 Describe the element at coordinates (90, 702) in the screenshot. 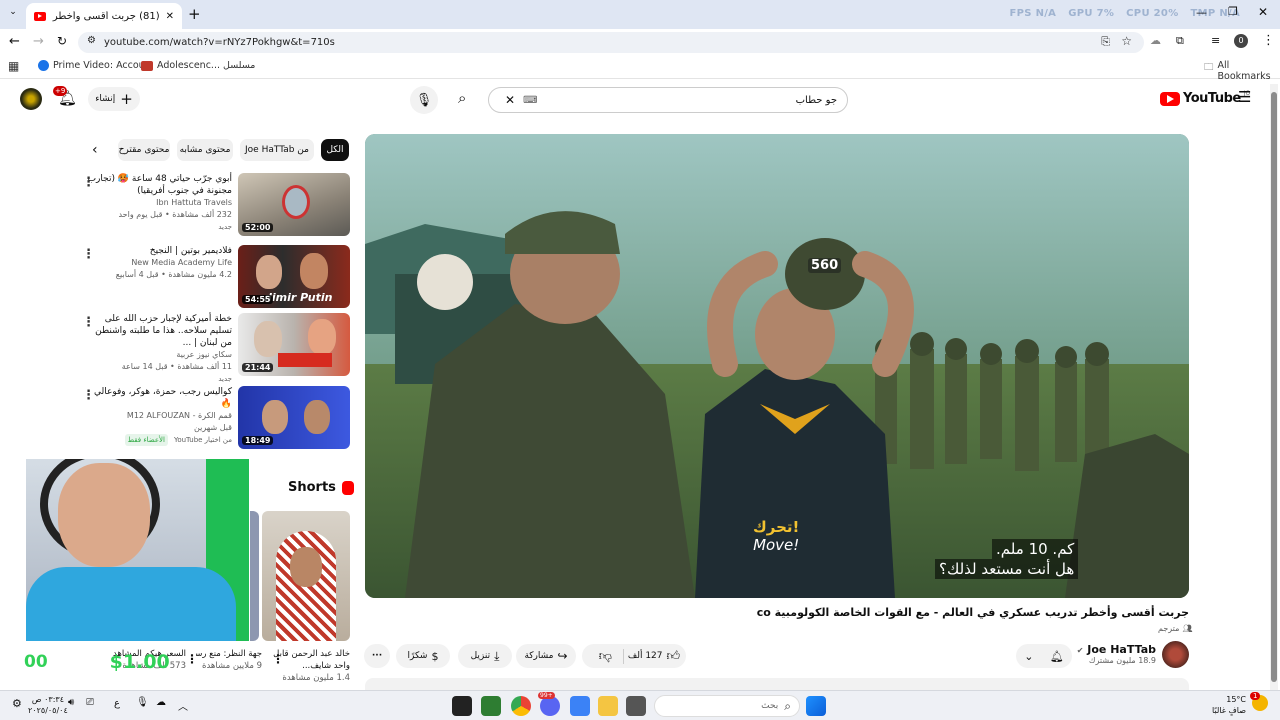

I see `network-icon: ⎚` at that location.